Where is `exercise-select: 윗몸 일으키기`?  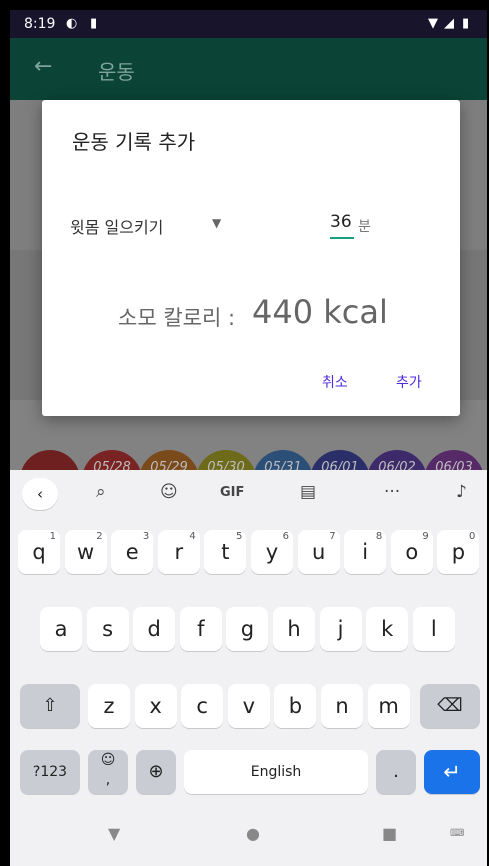
exercise-select: 윗몸 일으키기 is located at coordinates (116, 226).